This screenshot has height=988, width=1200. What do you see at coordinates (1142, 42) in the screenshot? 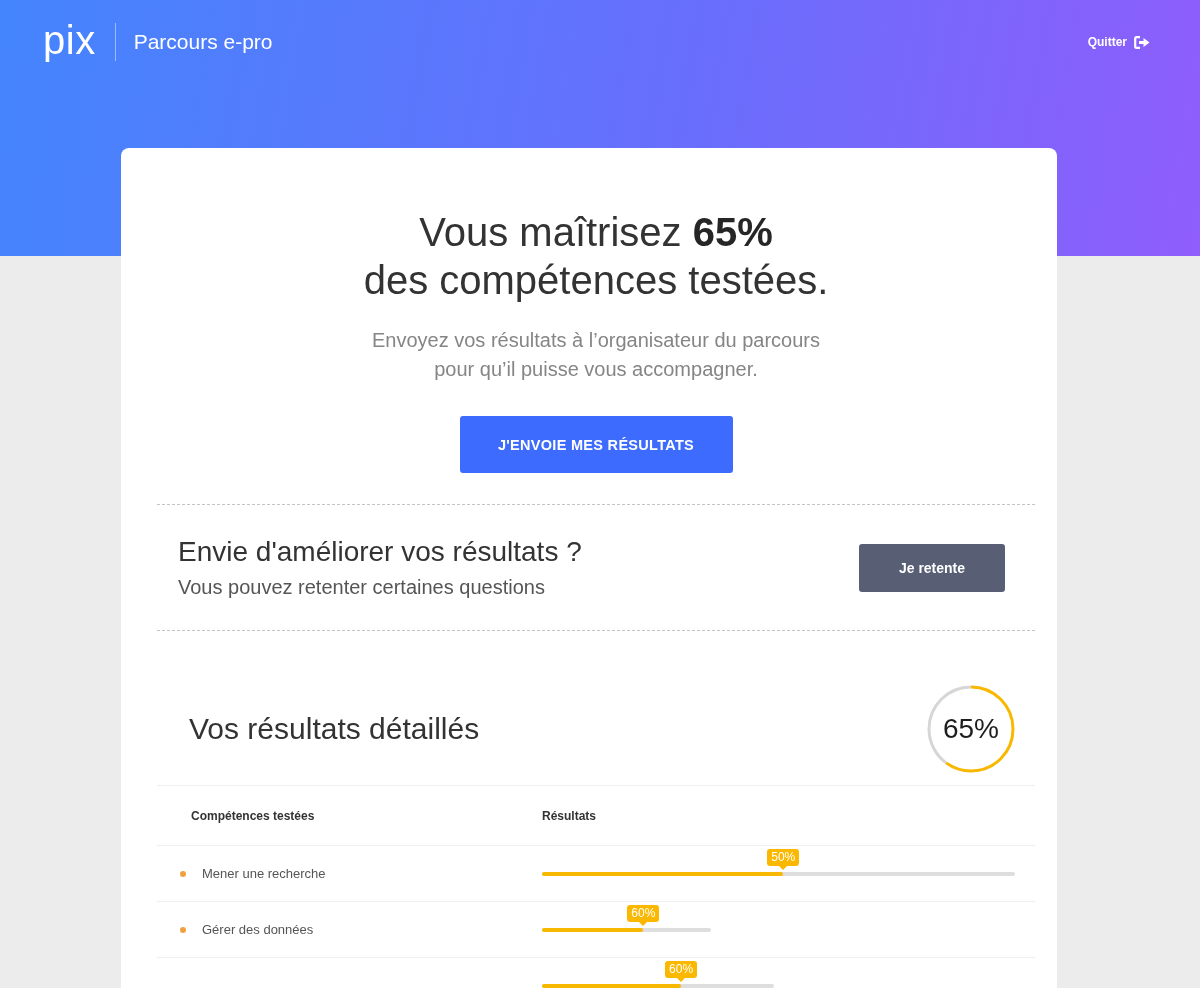
I see `logout-icon` at bounding box center [1142, 42].